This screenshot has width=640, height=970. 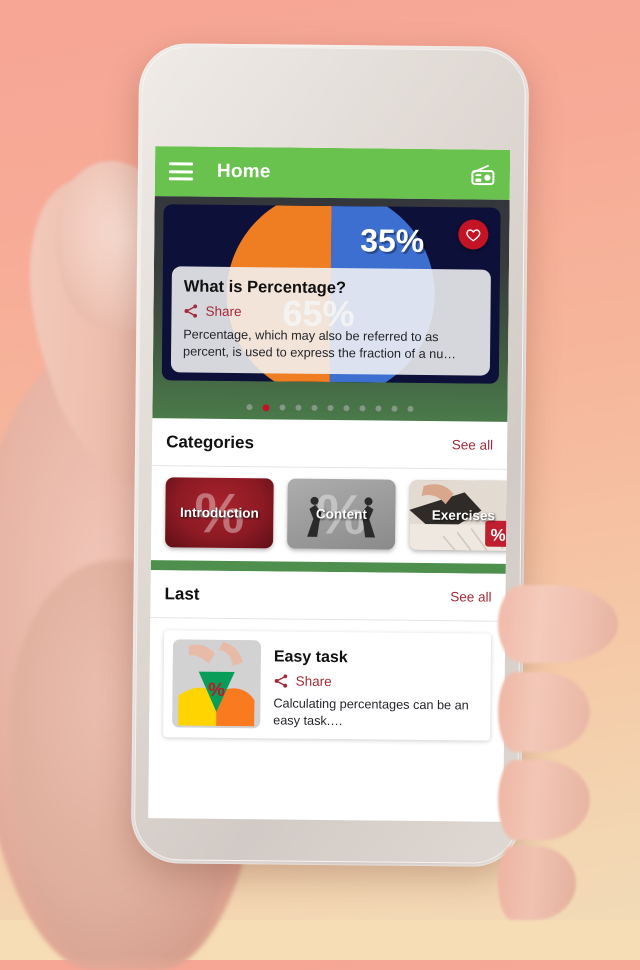 What do you see at coordinates (330, 313) in the screenshot?
I see `carousel-share-button: Share` at bounding box center [330, 313].